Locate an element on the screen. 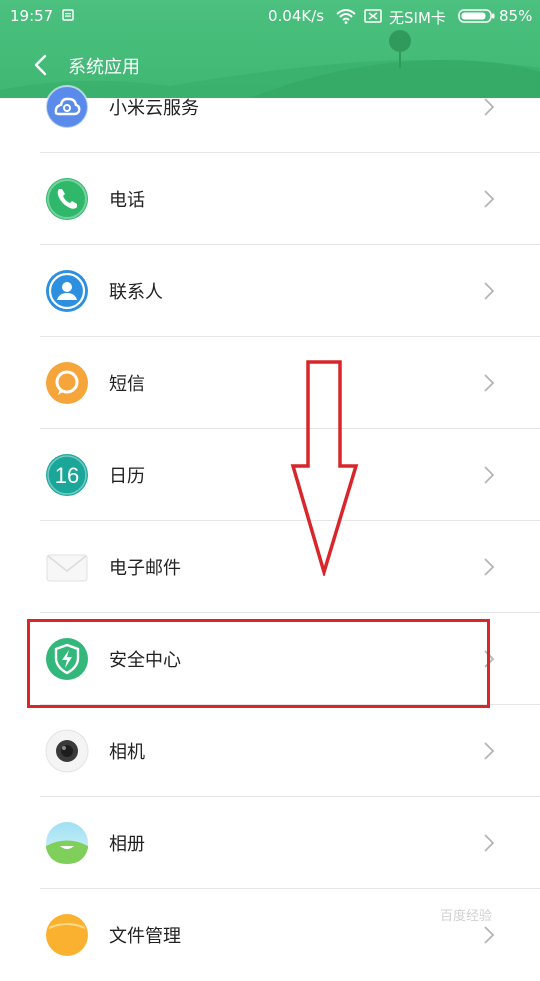  list-item-label: 短信 is located at coordinates (127, 384).